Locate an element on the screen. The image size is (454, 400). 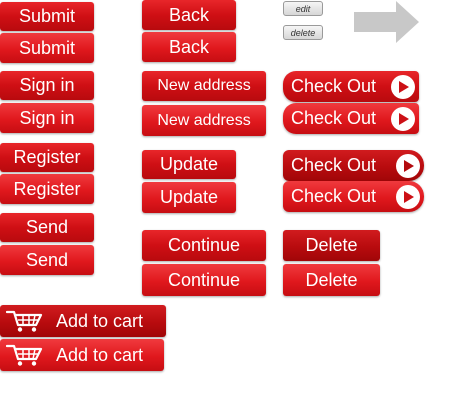
submit-button-hover: Submit is located at coordinates (47, 48).